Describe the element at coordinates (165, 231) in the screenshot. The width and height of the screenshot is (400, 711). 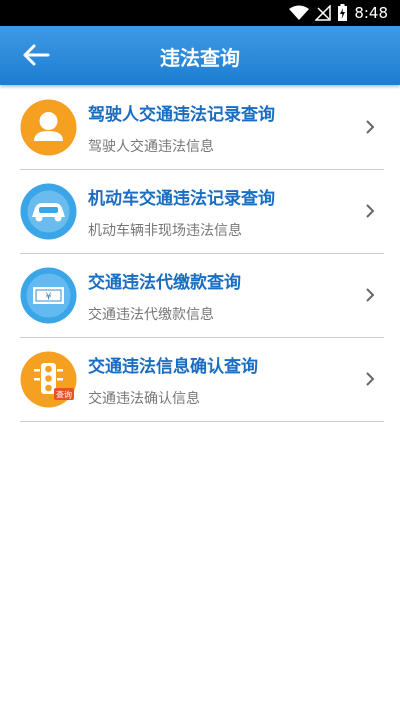
I see `item-subtitle: 机动车辆非现场违法信息` at that location.